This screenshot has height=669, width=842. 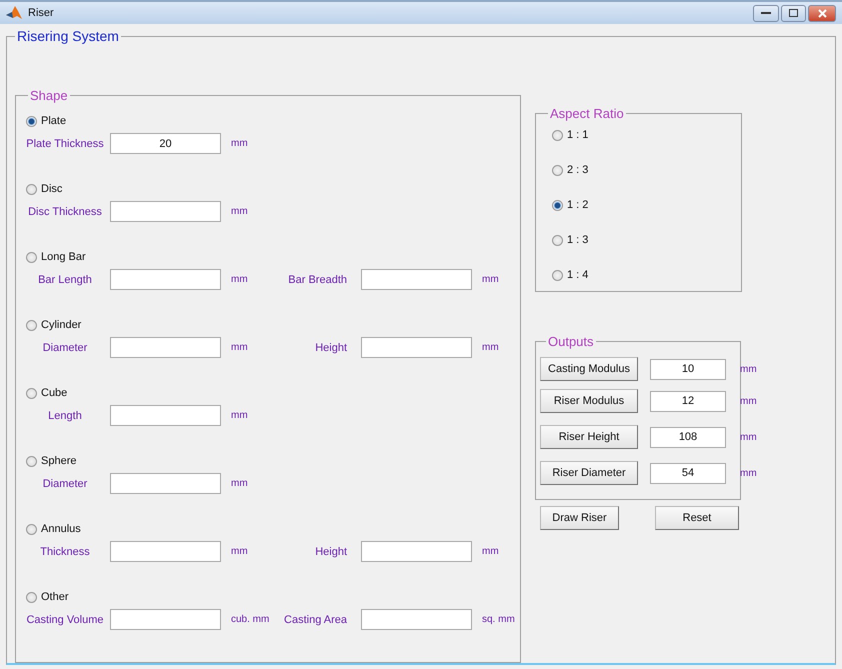 What do you see at coordinates (498, 619) in the screenshot?
I see `unit-label: sq. mm` at bounding box center [498, 619].